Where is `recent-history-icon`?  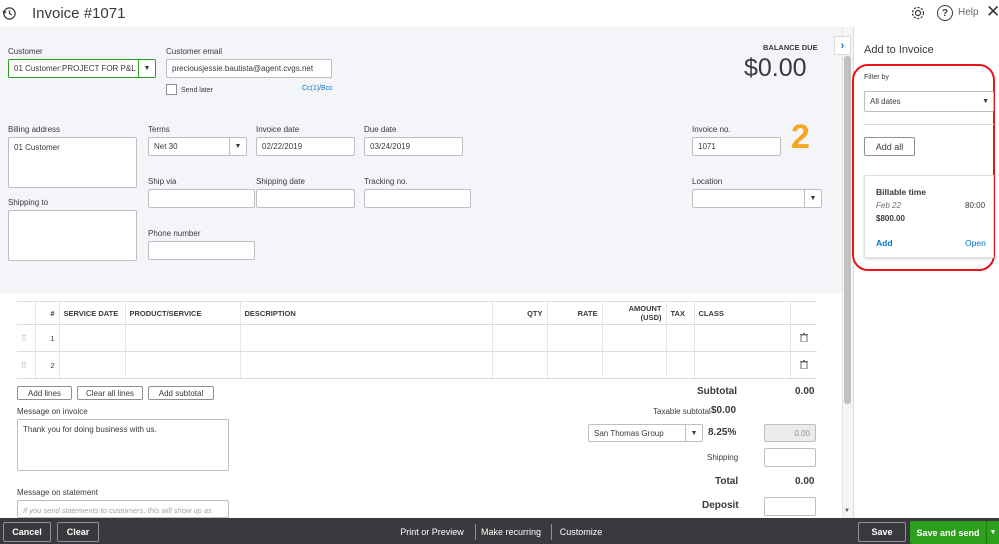 recent-history-icon is located at coordinates (9, 13).